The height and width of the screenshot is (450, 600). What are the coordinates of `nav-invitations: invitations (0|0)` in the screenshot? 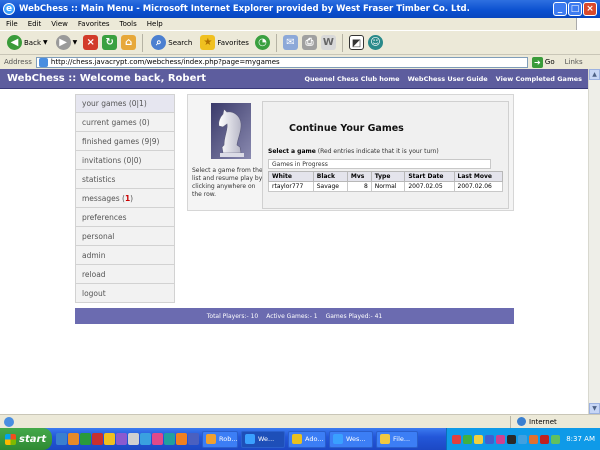 It's located at (125, 160).